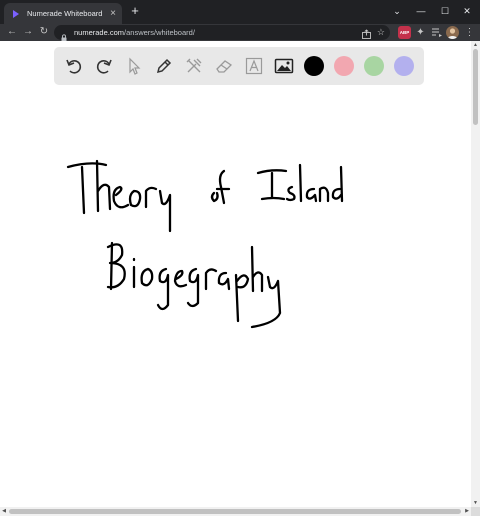 The height and width of the screenshot is (516, 480). Describe the element at coordinates (224, 66) in the screenshot. I see `eraser-icon` at that location.